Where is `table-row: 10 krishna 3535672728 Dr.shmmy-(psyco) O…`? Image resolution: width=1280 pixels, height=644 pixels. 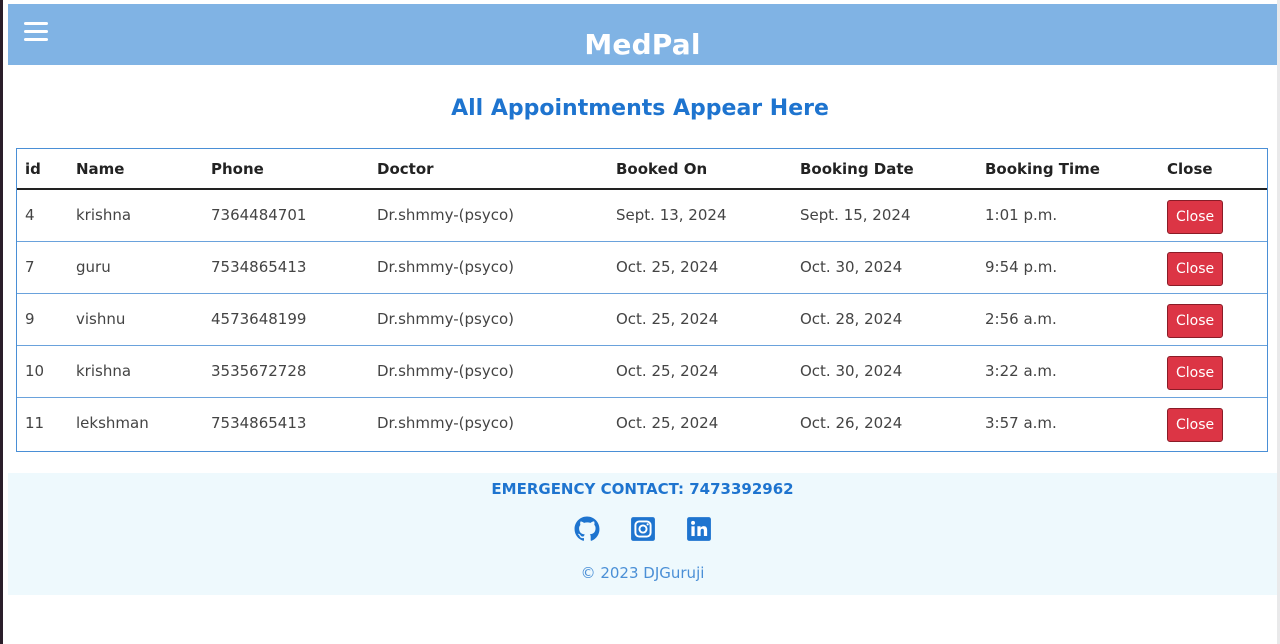 table-row: 10 krishna 3535672728 Dr.shmmy-(psyco) O… is located at coordinates (642, 370).